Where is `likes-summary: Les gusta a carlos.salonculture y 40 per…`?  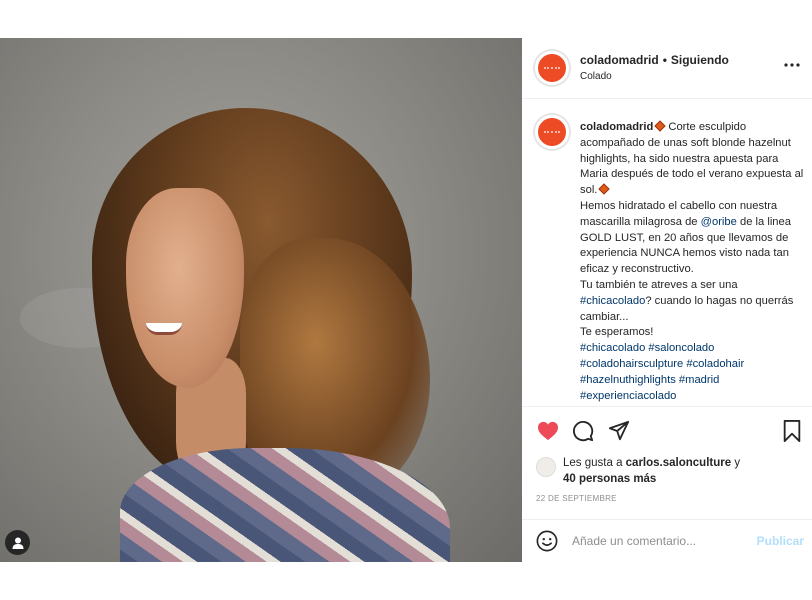 likes-summary: Les gusta a carlos.salonculture y 40 per… is located at coordinates (671, 471).